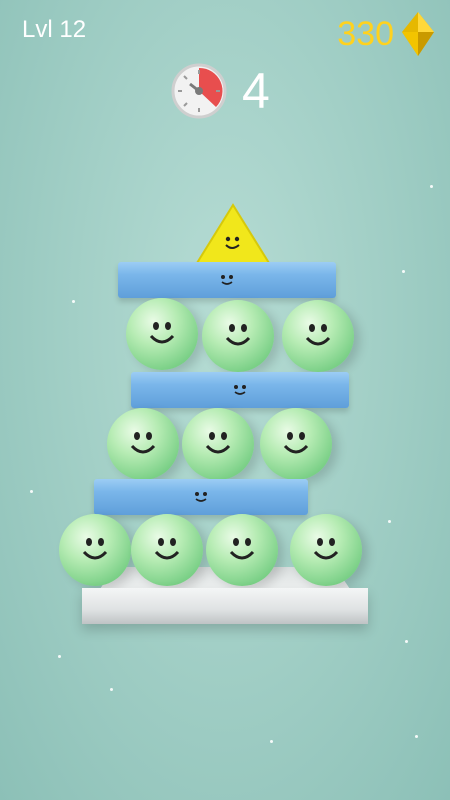 The image size is (450, 800). What do you see at coordinates (201, 497) in the screenshot?
I see `plank-bottom` at bounding box center [201, 497].